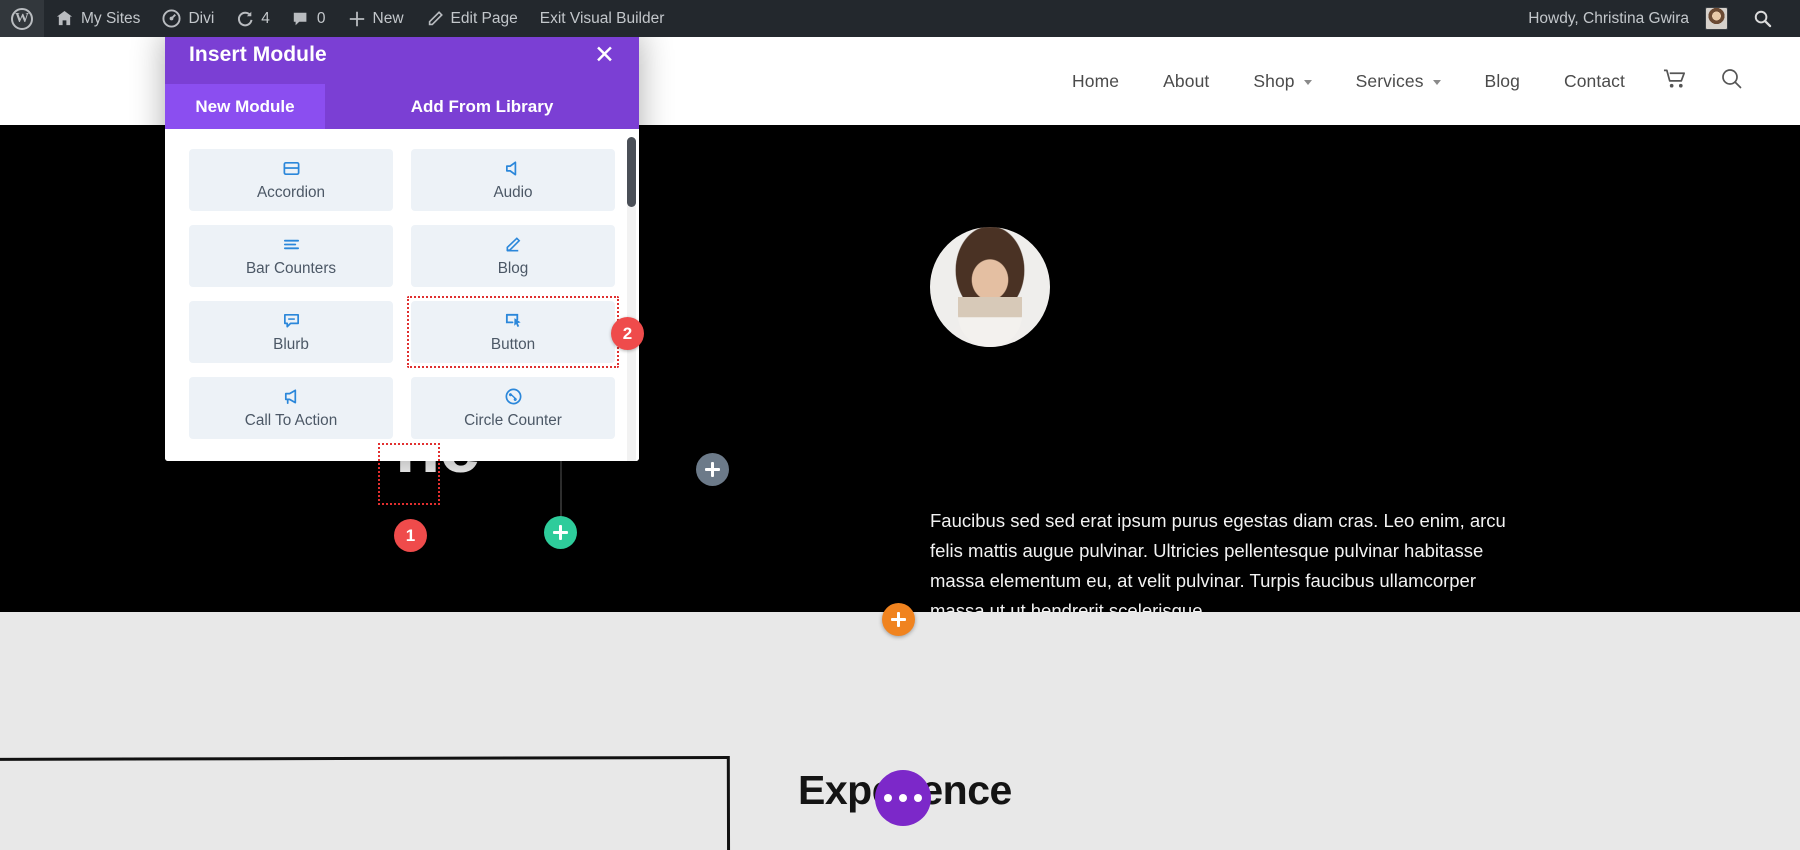  Describe the element at coordinates (484, 18) in the screenshot. I see `edit-page-label: Edit Page` at that location.